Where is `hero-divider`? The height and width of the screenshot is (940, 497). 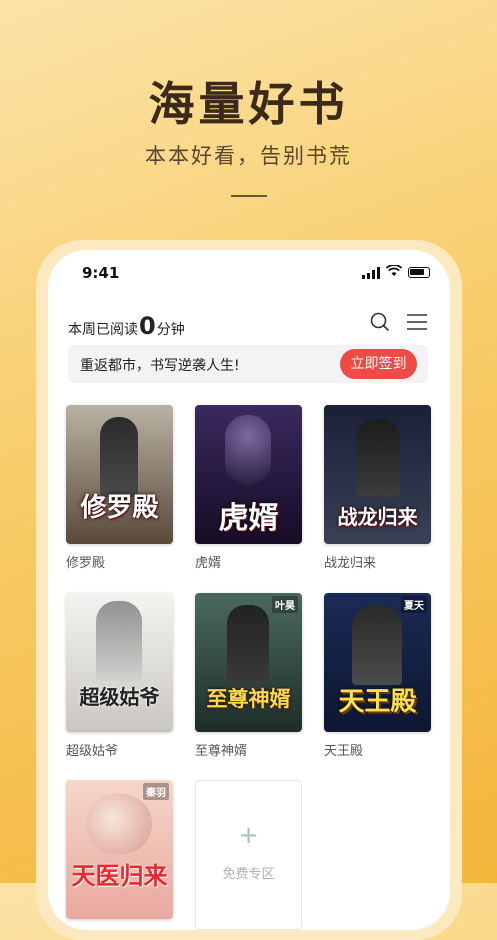 hero-divider is located at coordinates (249, 196).